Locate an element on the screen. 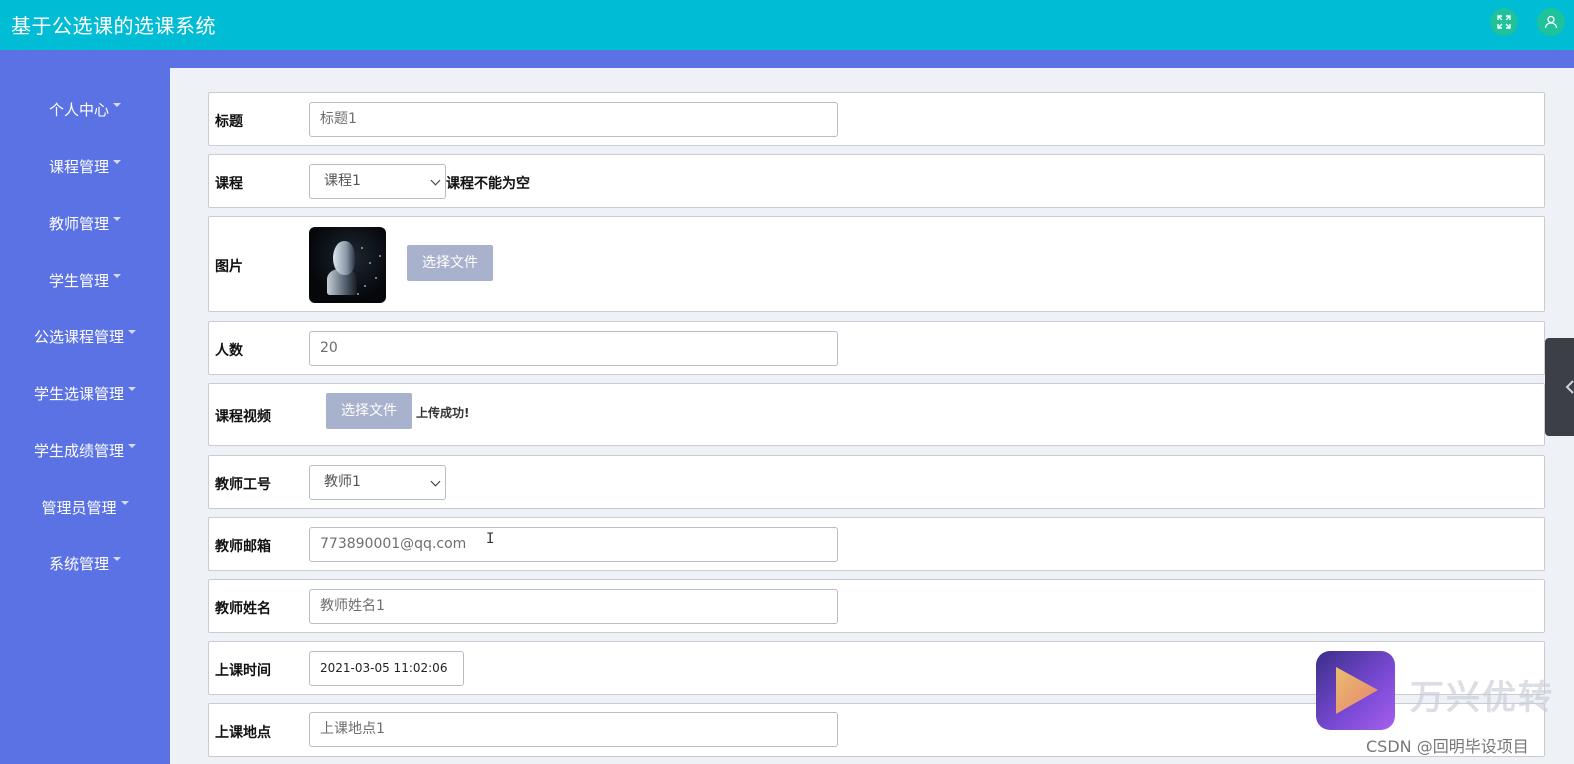 The width and height of the screenshot is (1574, 764). teacher-name-input: 教师姓名1 is located at coordinates (573, 606).